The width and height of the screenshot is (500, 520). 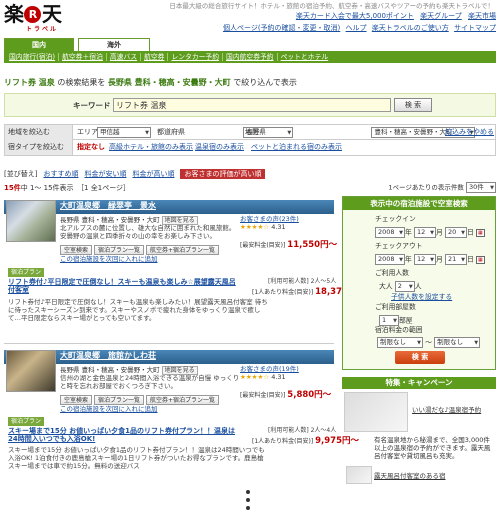 What do you see at coordinates (482, 16) in the screenshot?
I see `top-nav-ichiba-link: 楽天市場` at bounding box center [482, 16].